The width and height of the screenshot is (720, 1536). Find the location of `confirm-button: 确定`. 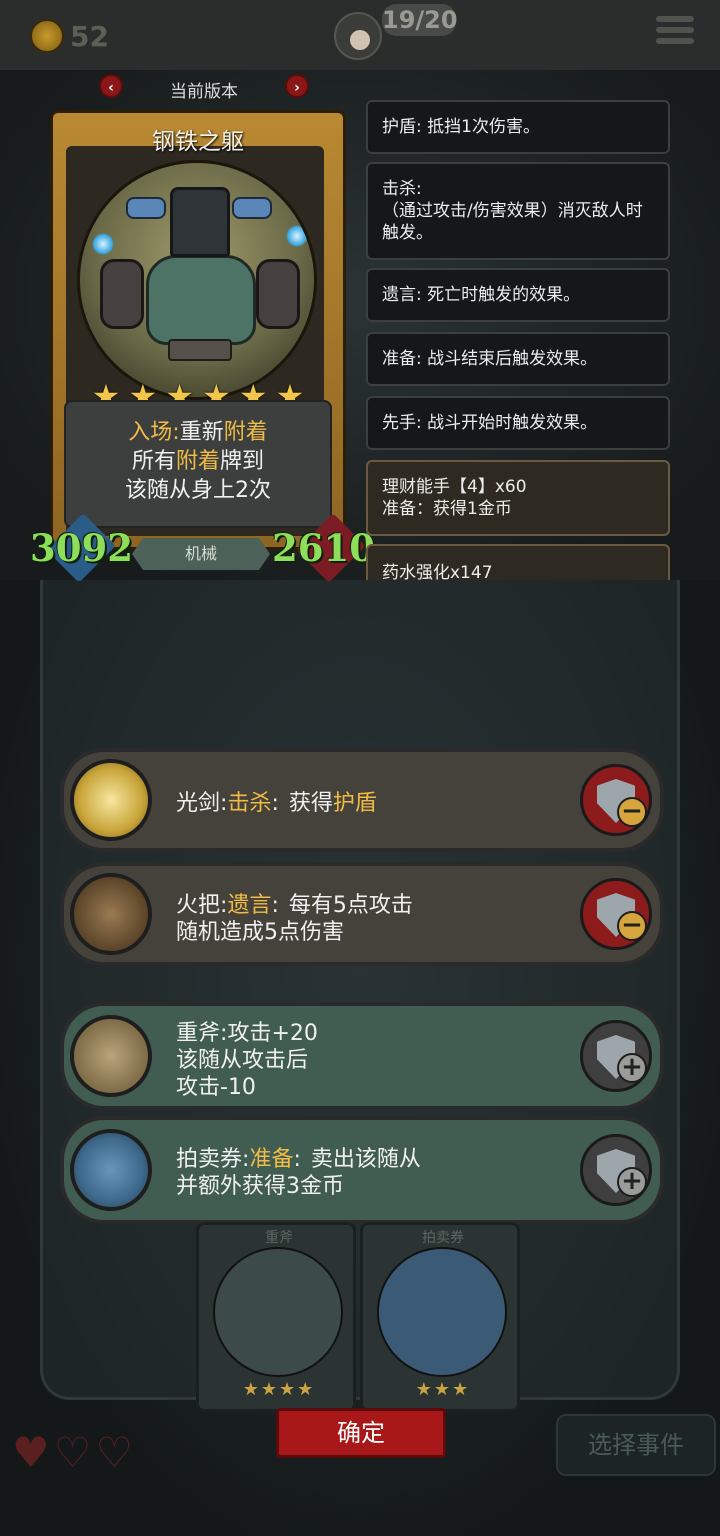

confirm-button: 确定 is located at coordinates (361, 1433).